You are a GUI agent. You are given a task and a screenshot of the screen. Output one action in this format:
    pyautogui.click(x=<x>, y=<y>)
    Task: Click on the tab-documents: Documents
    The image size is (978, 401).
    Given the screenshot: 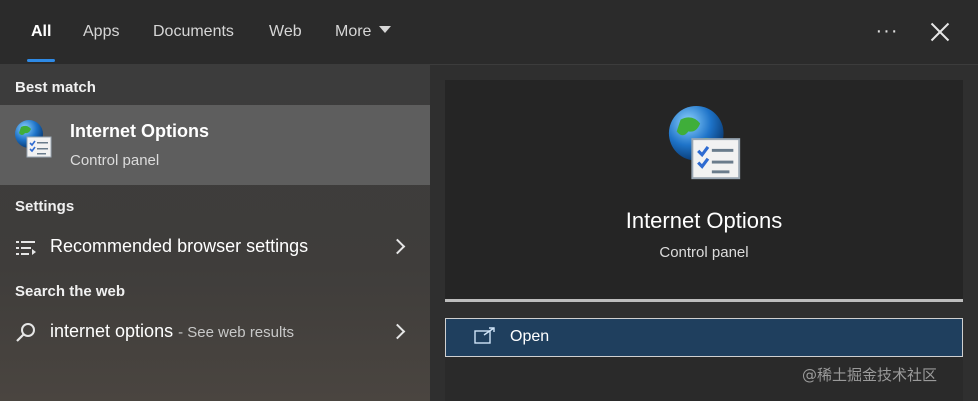 What is the action you would take?
    pyautogui.click(x=193, y=32)
    